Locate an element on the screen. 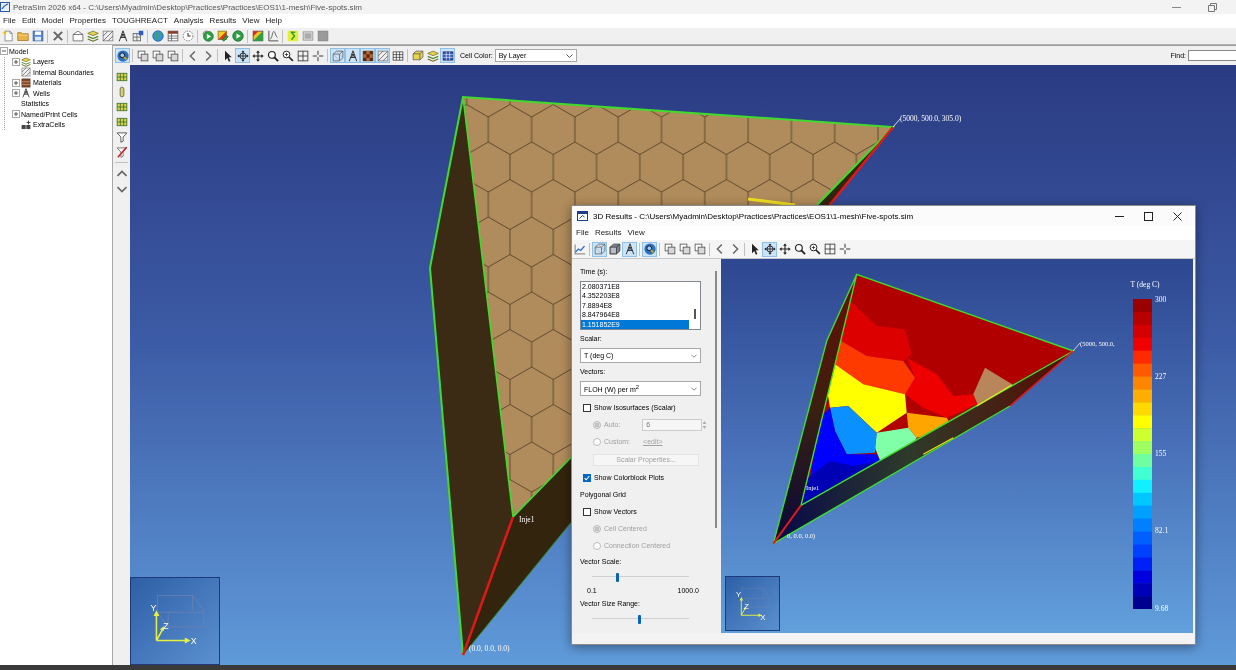  material-icon is located at coordinates (26, 82).